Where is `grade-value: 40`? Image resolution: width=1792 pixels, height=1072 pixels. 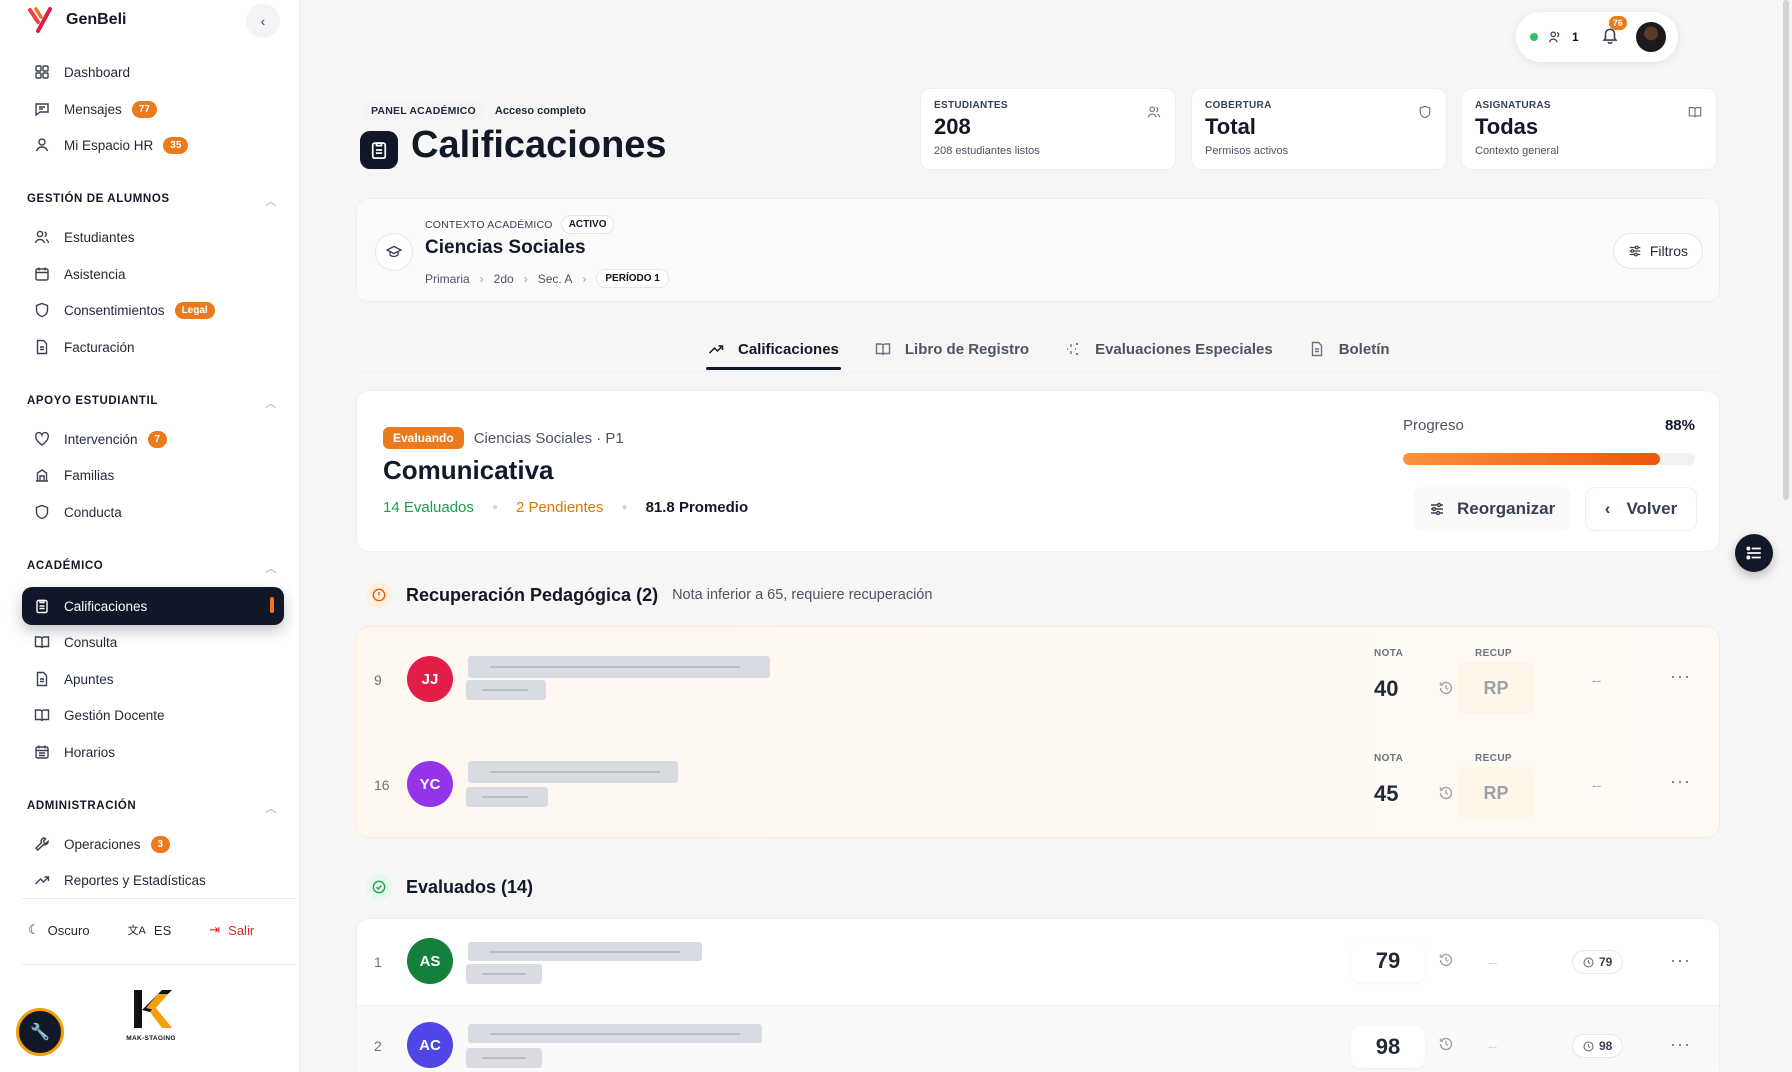
grade-value: 40 is located at coordinates (1386, 689).